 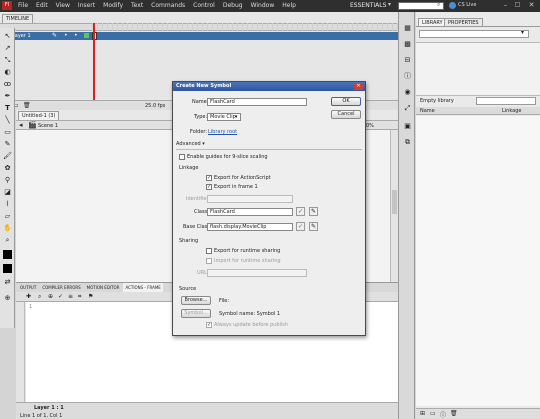 What do you see at coordinates (39, 297) in the screenshot?
I see `find-icon: ⌕` at bounding box center [39, 297].